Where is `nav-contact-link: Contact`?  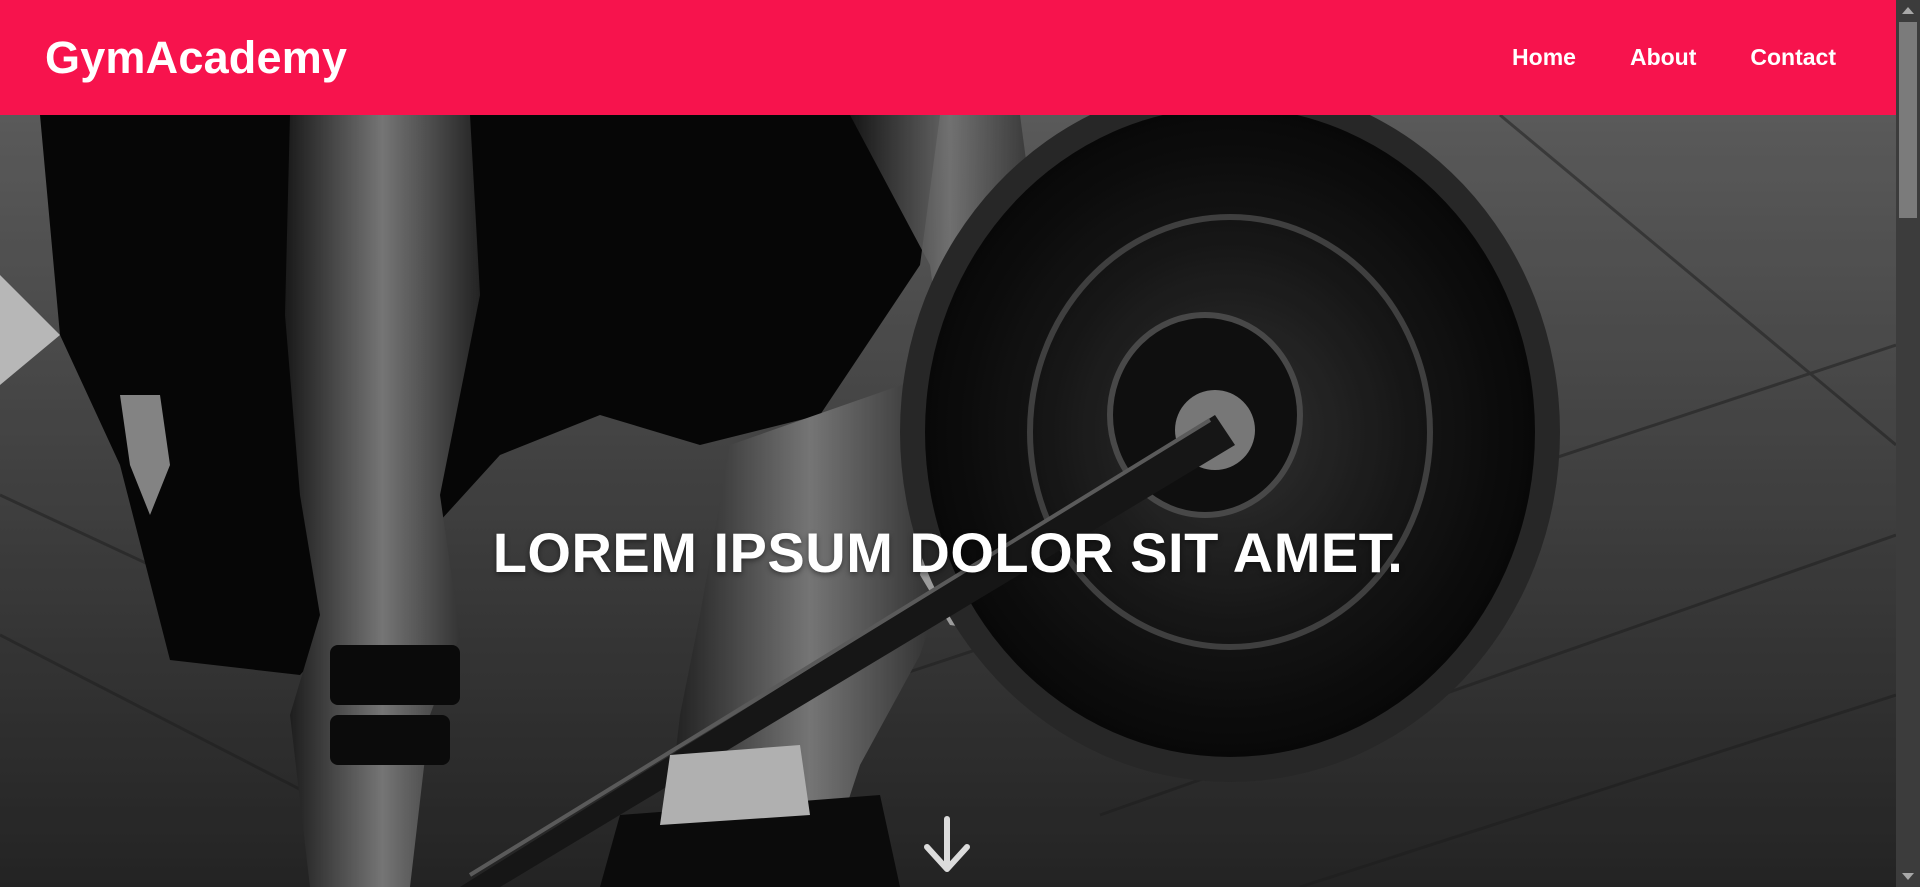 nav-contact-link: Contact is located at coordinates (1793, 57).